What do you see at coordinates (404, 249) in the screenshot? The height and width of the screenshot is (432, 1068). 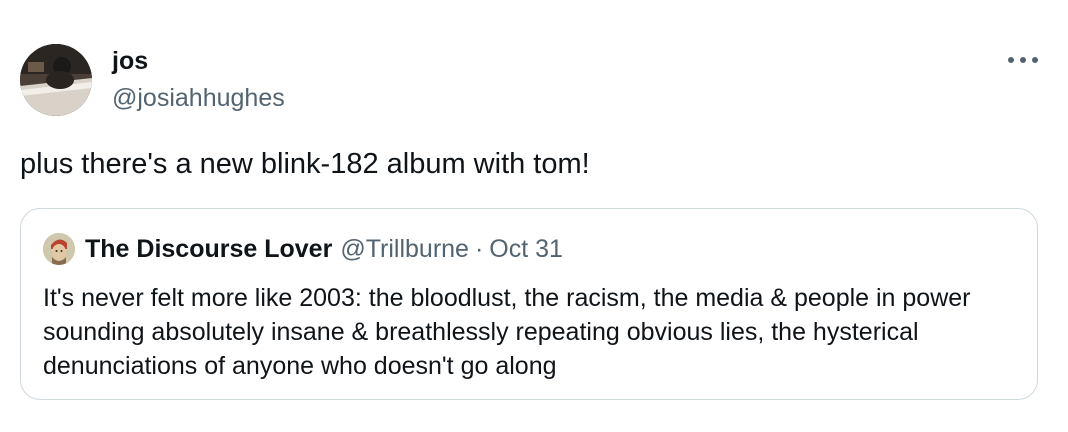 I see `quoted-handle: @Trillburne` at bounding box center [404, 249].